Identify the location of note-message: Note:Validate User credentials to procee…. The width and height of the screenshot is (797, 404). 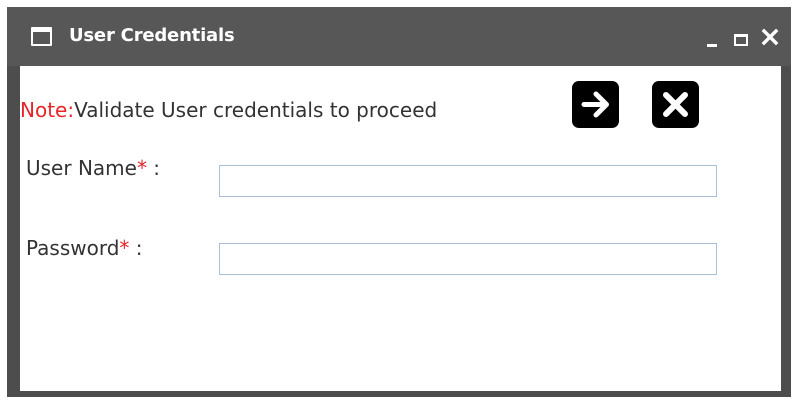
(228, 110).